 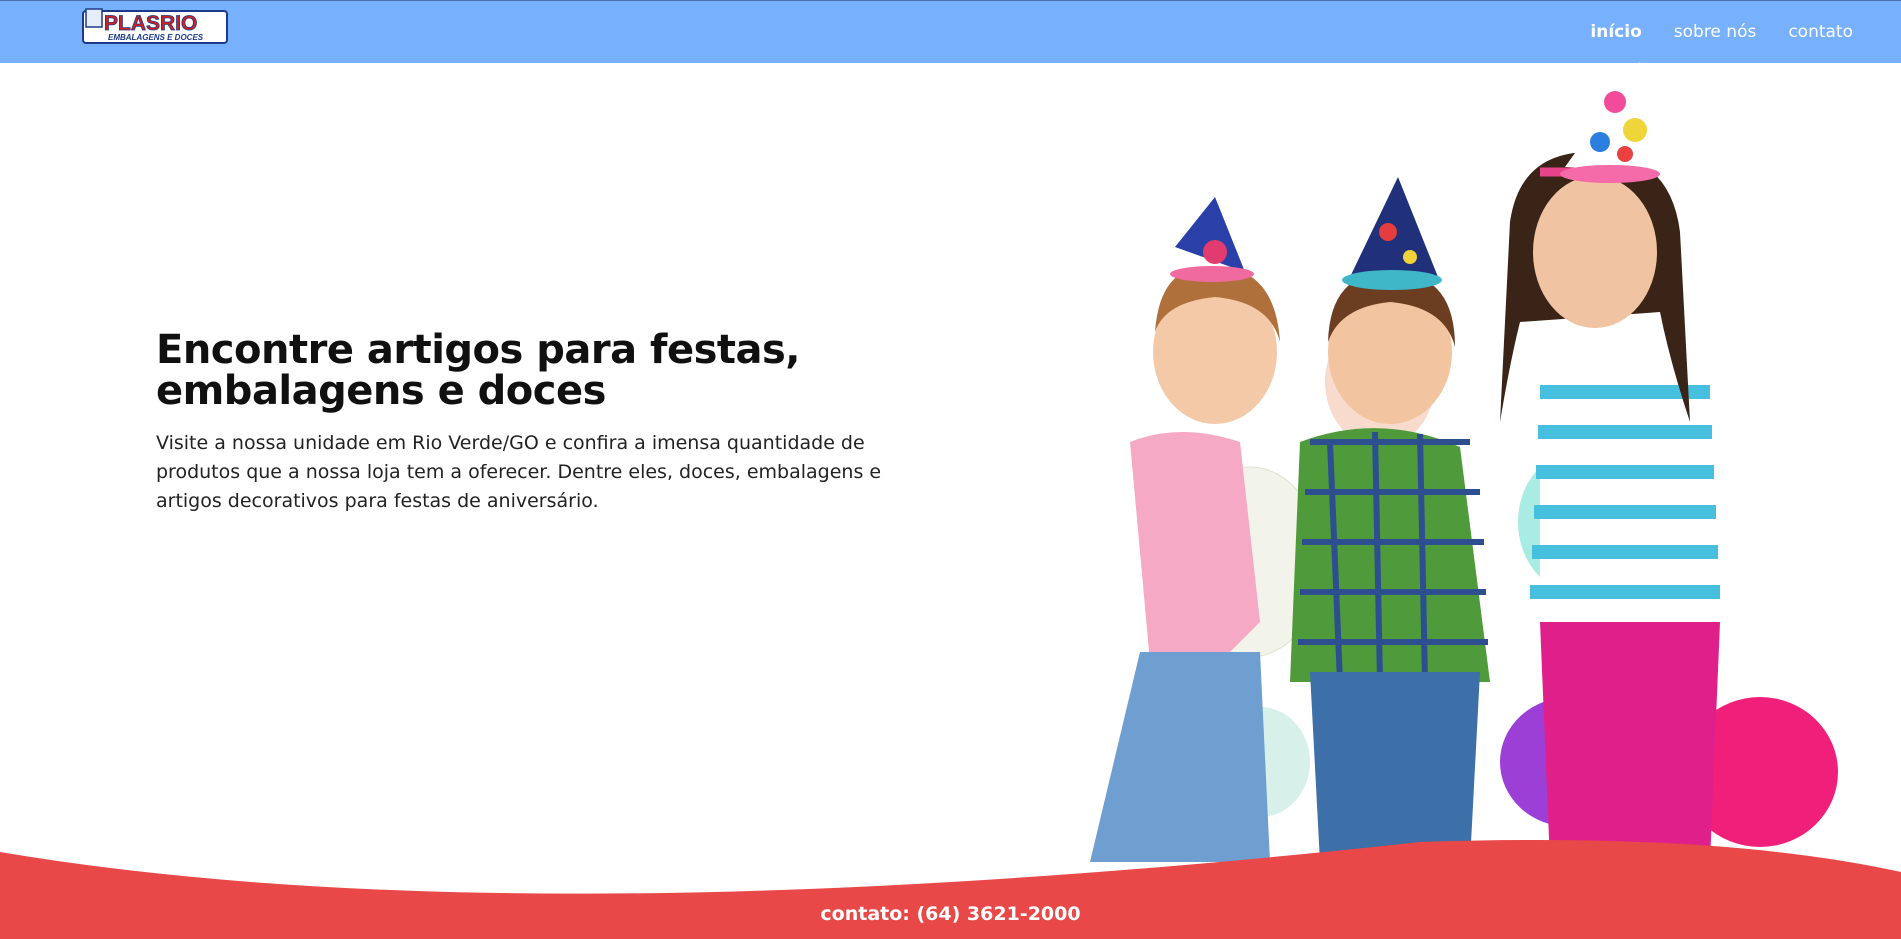 I want to click on nav-link-inicio: início, so click(x=1615, y=32).